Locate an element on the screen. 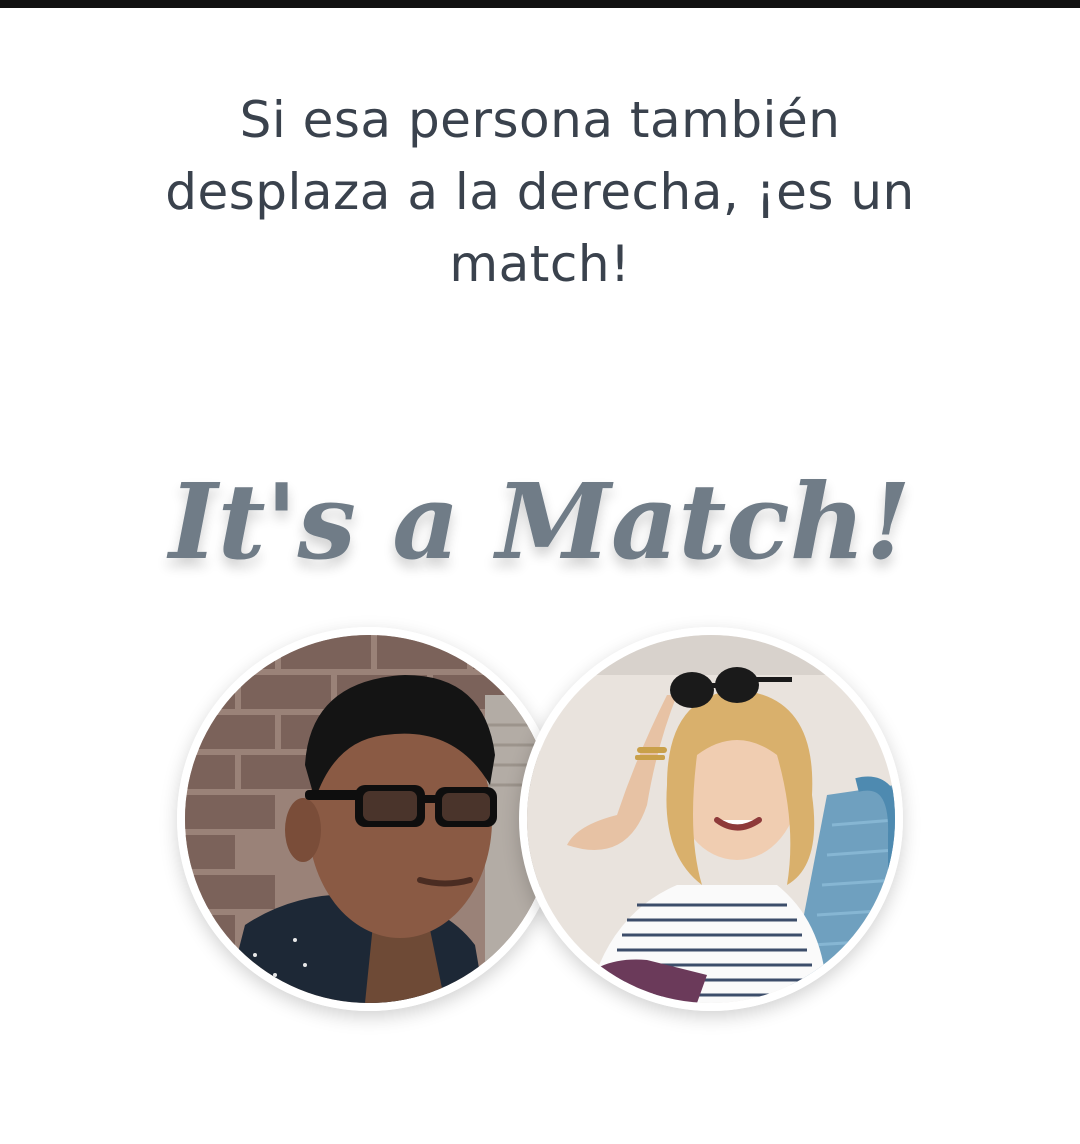  profile-photo-right is located at coordinates (711, 819).